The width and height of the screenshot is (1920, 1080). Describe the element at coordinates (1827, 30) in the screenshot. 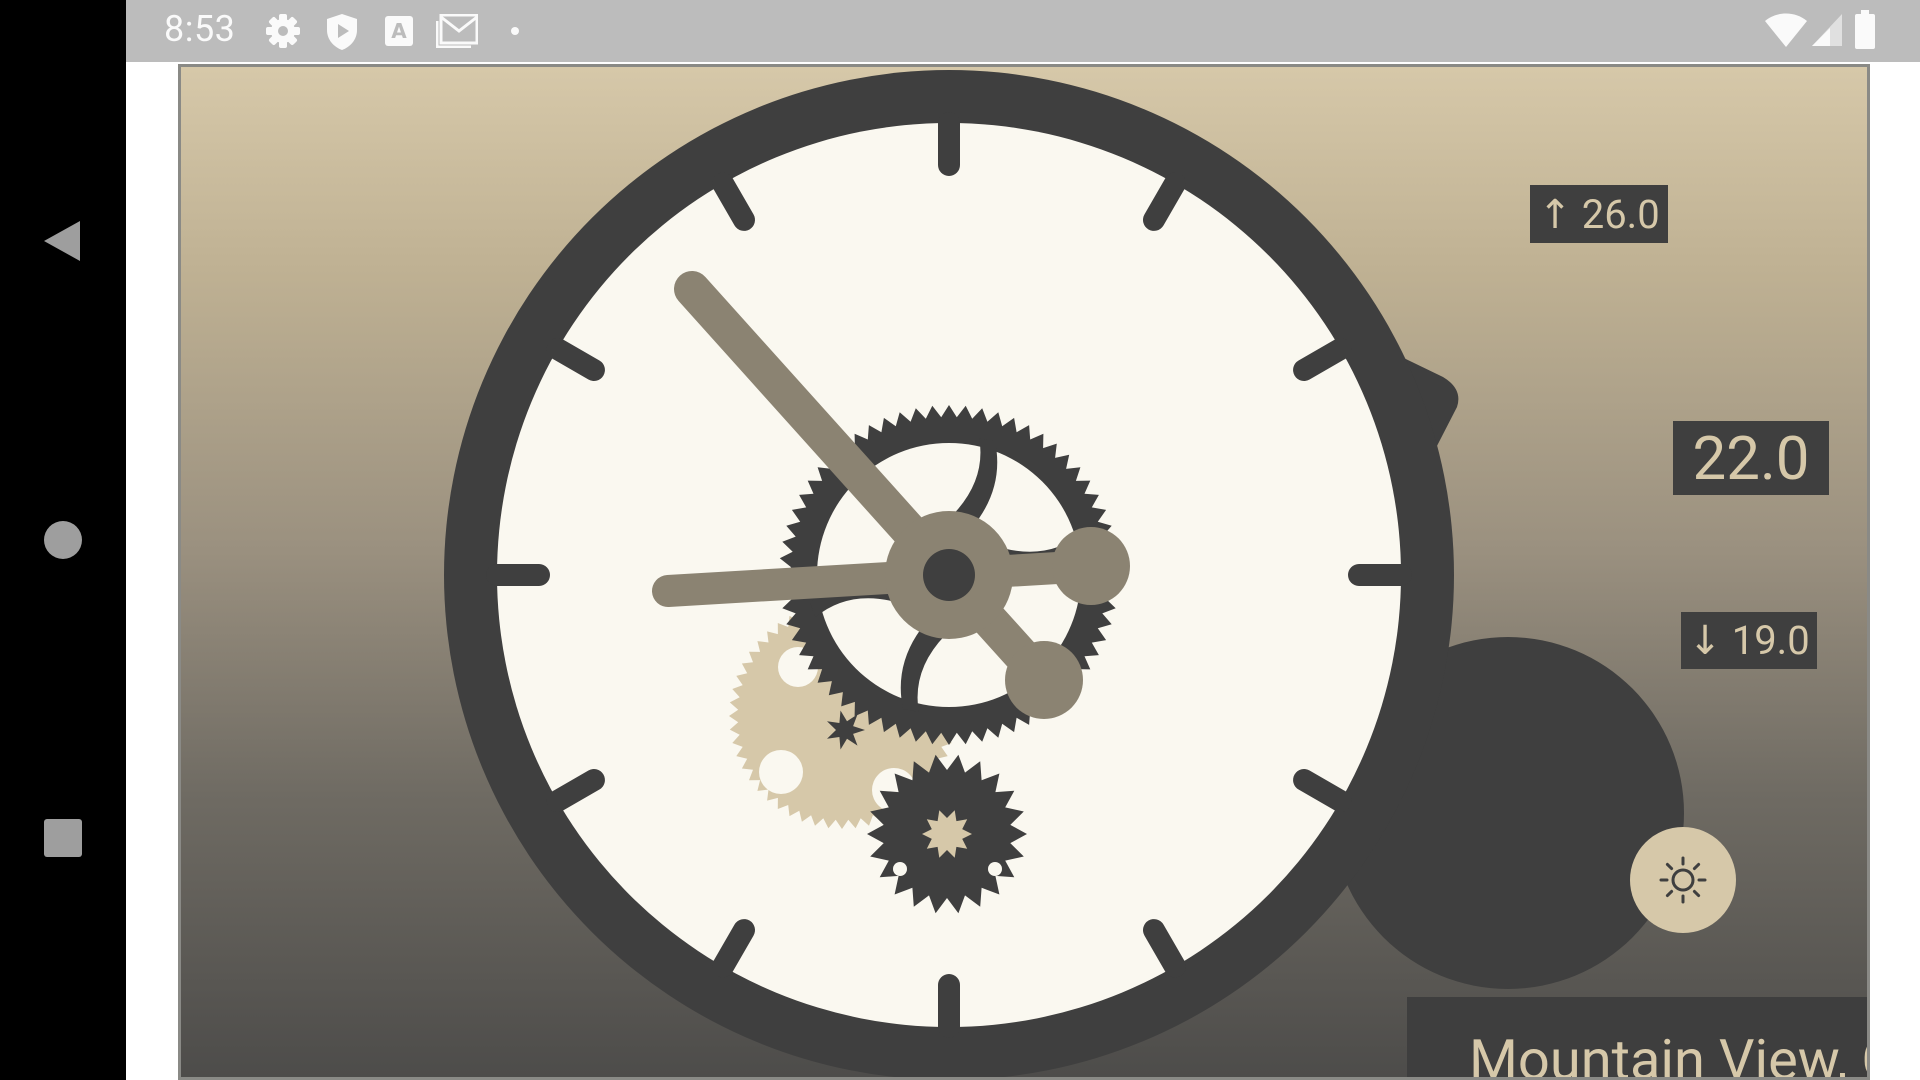

I see `signal-icon` at that location.